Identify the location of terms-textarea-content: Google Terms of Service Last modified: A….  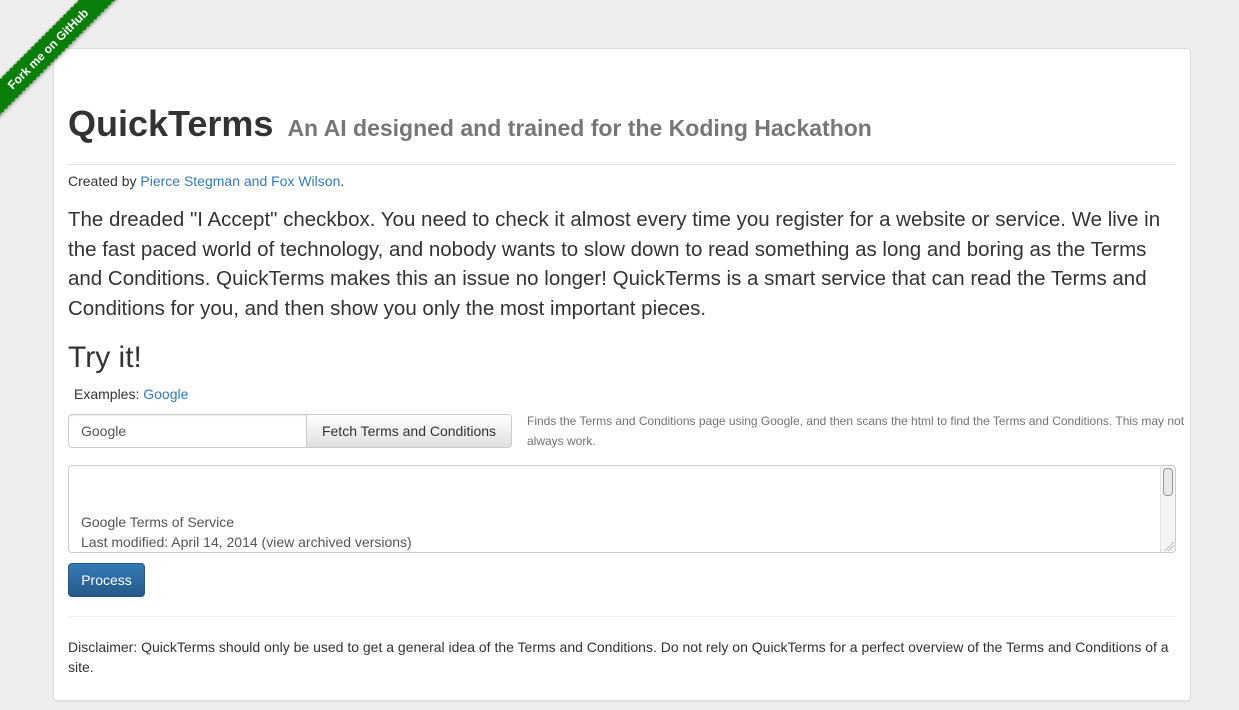
(246, 532).